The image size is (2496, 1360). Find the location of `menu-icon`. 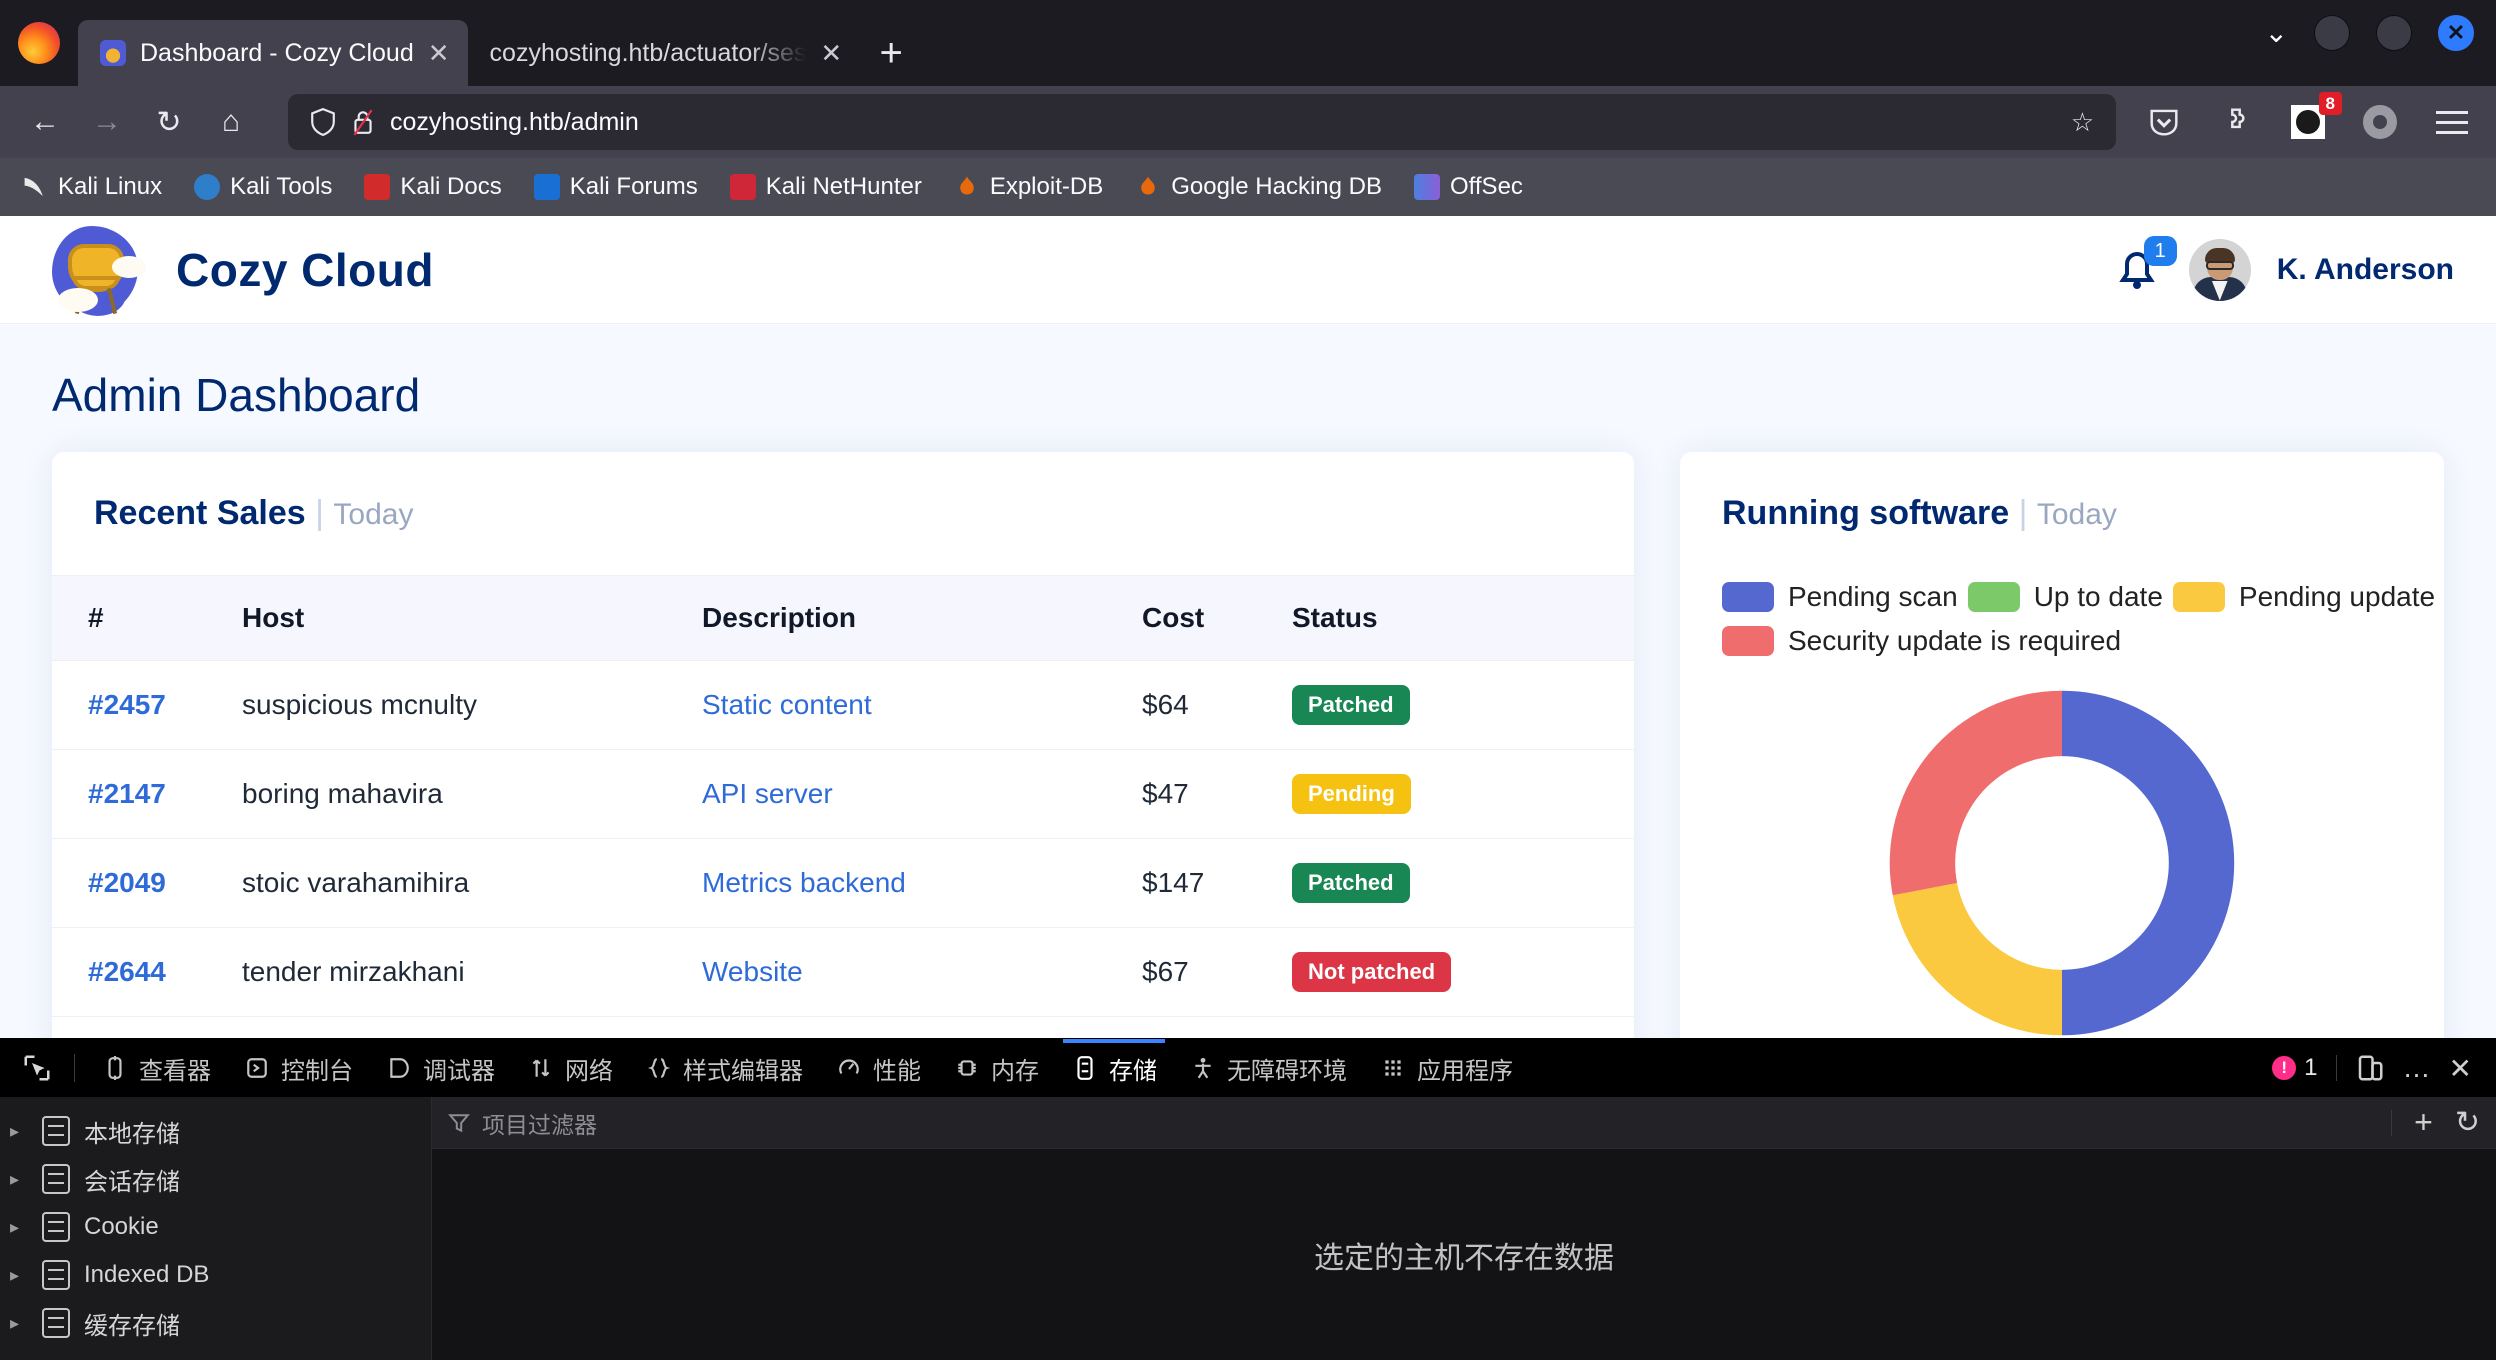

menu-icon is located at coordinates (2452, 122).